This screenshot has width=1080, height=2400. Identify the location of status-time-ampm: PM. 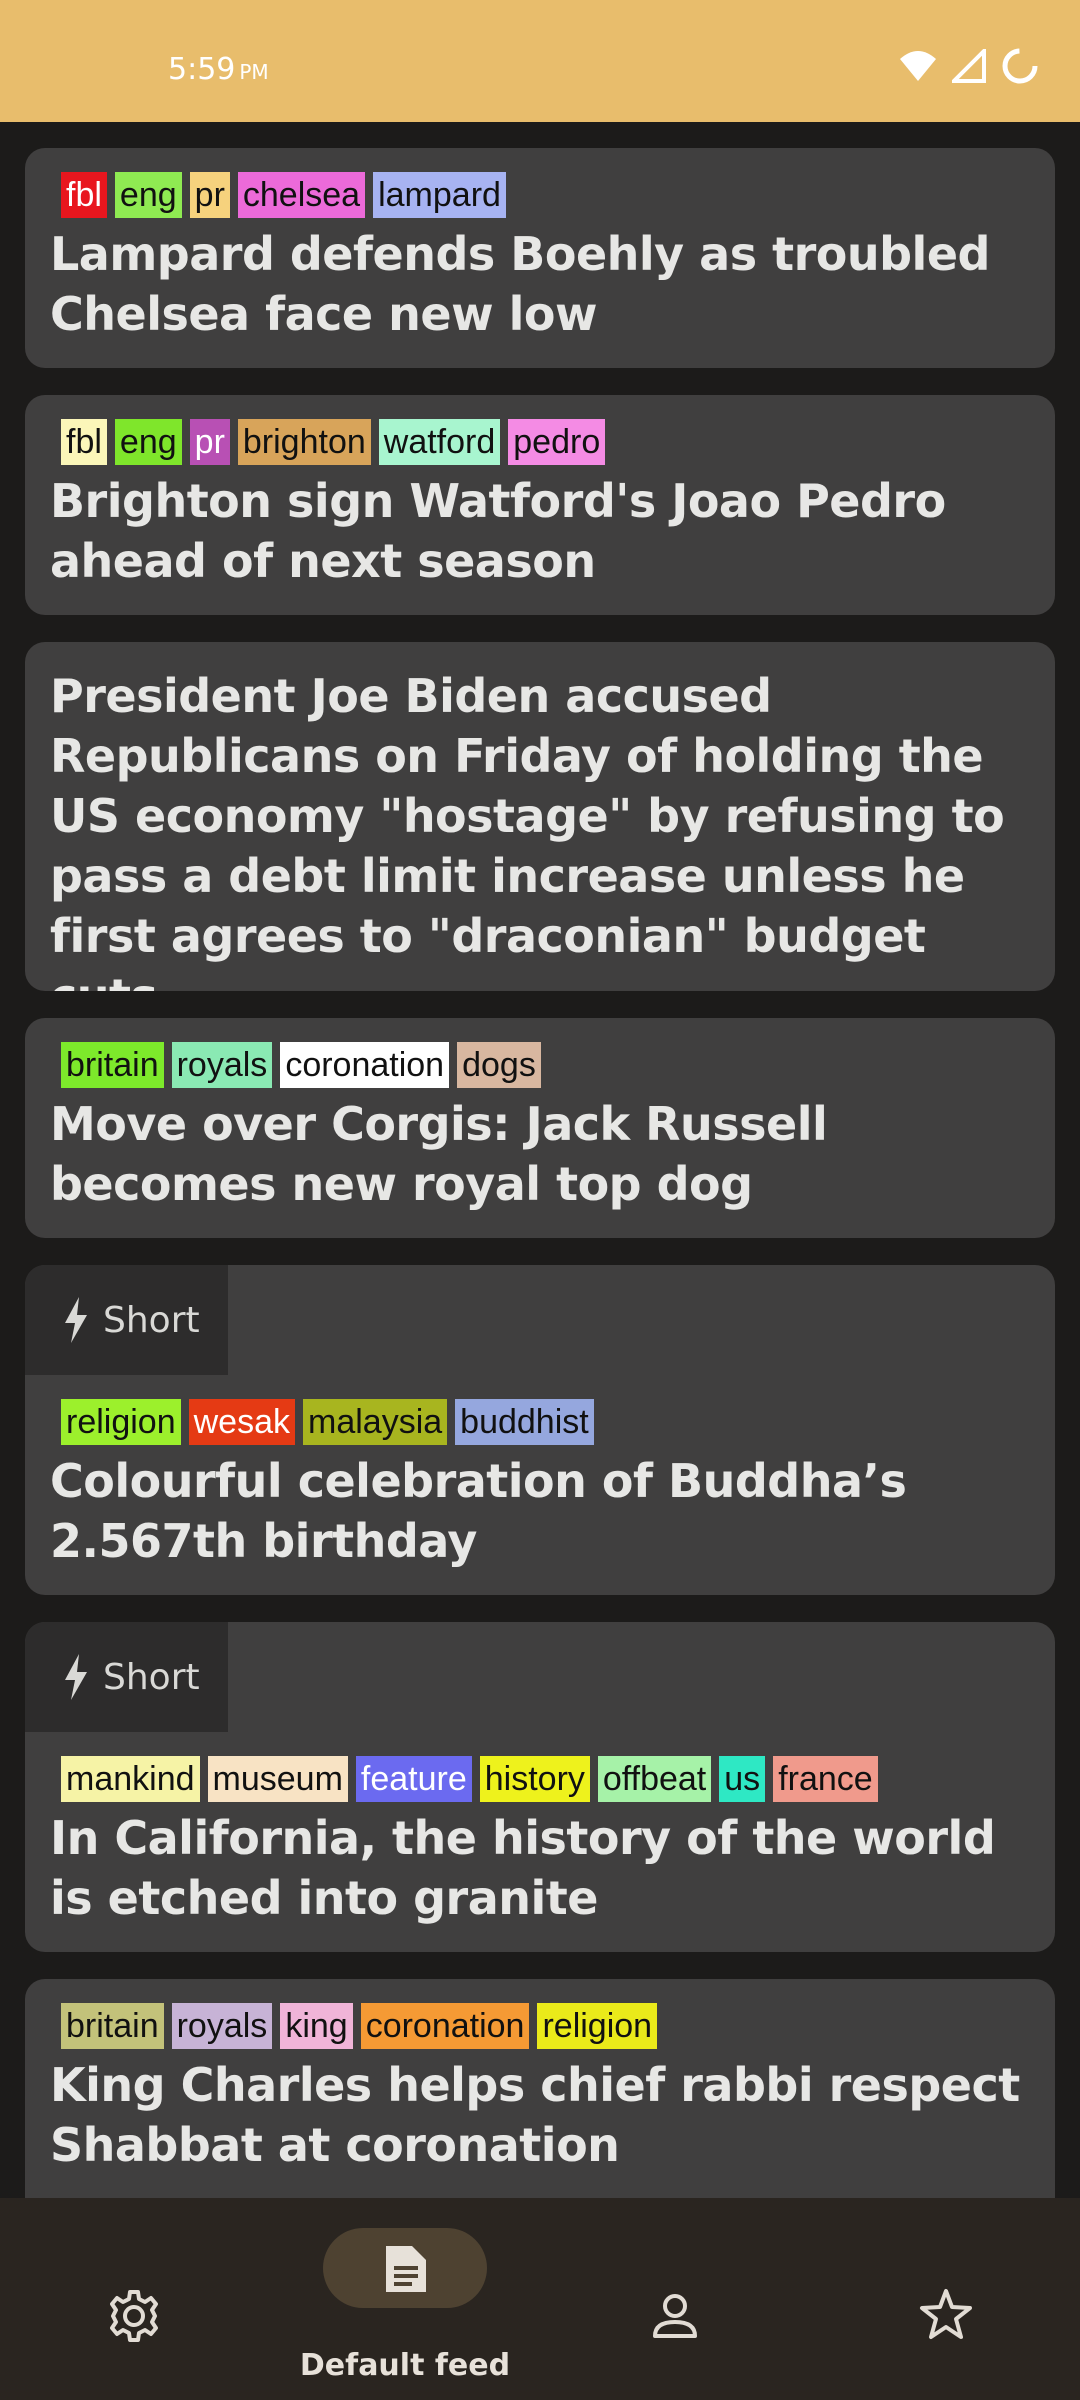
(254, 72).